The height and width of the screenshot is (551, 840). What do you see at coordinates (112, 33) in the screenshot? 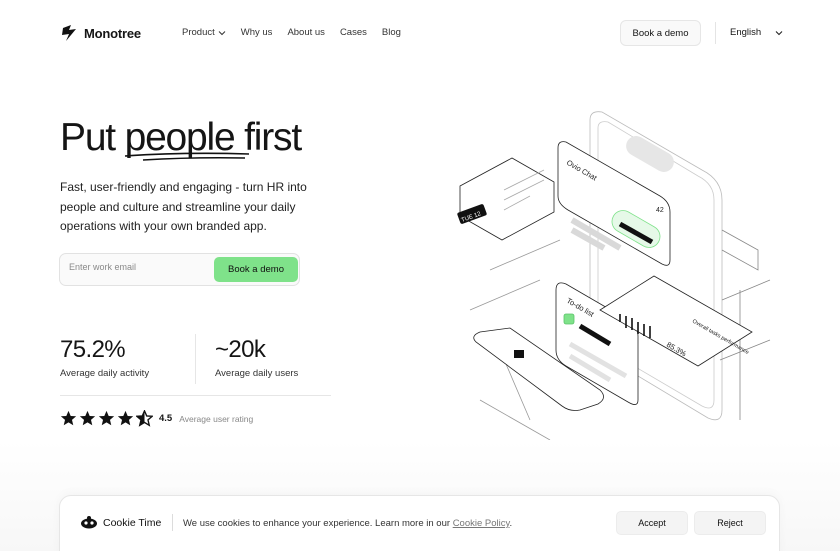
I see `brand-name: Monotree` at bounding box center [112, 33].